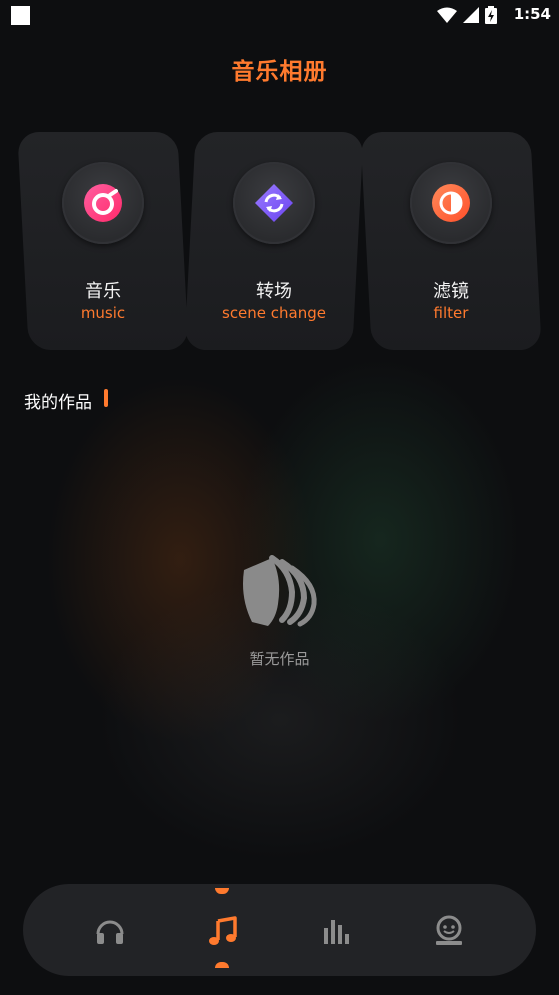  I want to click on empty-works-text: 暂无作品, so click(279, 659).